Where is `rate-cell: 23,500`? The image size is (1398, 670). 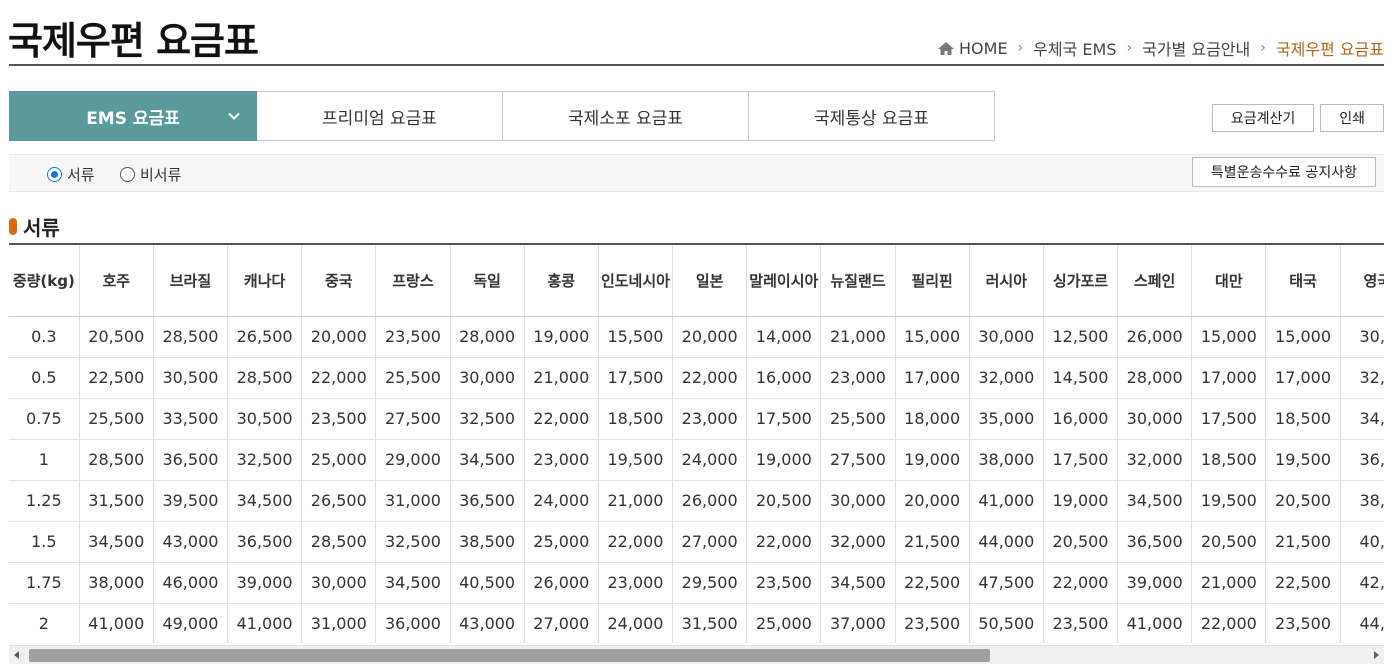 rate-cell: 23,500 is located at coordinates (784, 583).